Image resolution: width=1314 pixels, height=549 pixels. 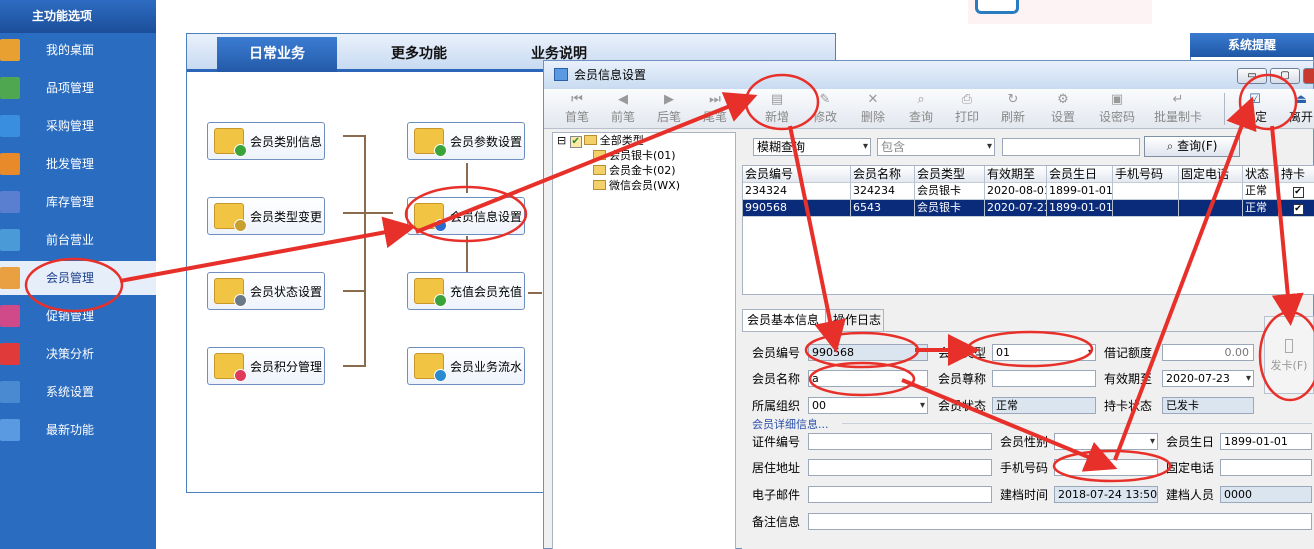 What do you see at coordinates (1117, 109) in the screenshot?
I see `toolbar-button: ▣ 设密码` at bounding box center [1117, 109].